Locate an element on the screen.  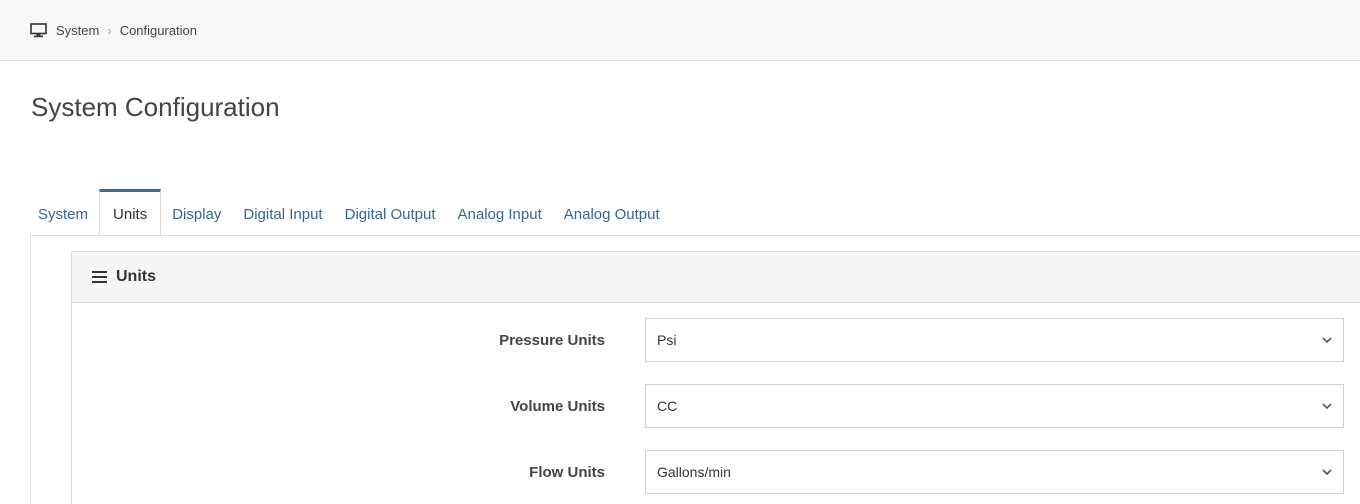
volume-units-select: CC is located at coordinates (994, 406).